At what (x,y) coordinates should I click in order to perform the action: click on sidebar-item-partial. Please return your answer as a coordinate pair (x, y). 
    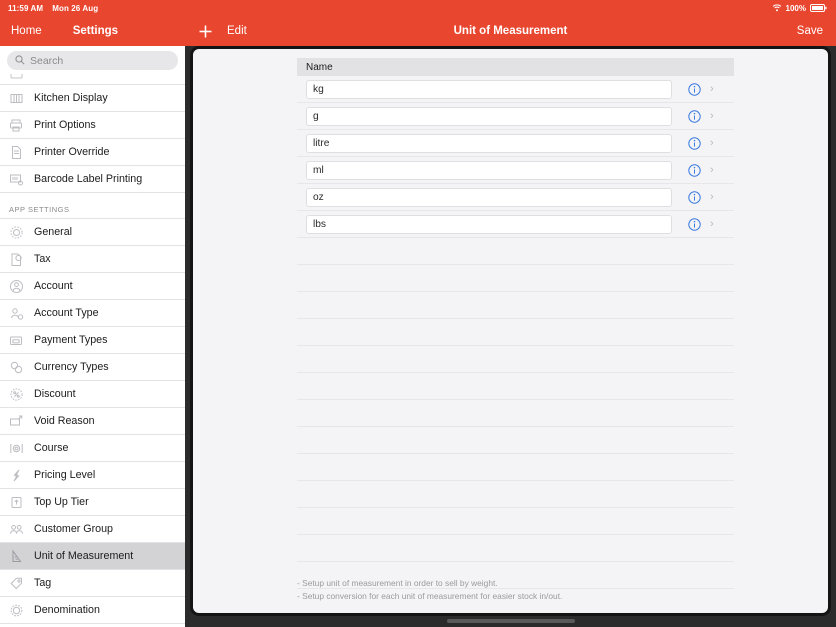
    Looking at the image, I should click on (92, 79).